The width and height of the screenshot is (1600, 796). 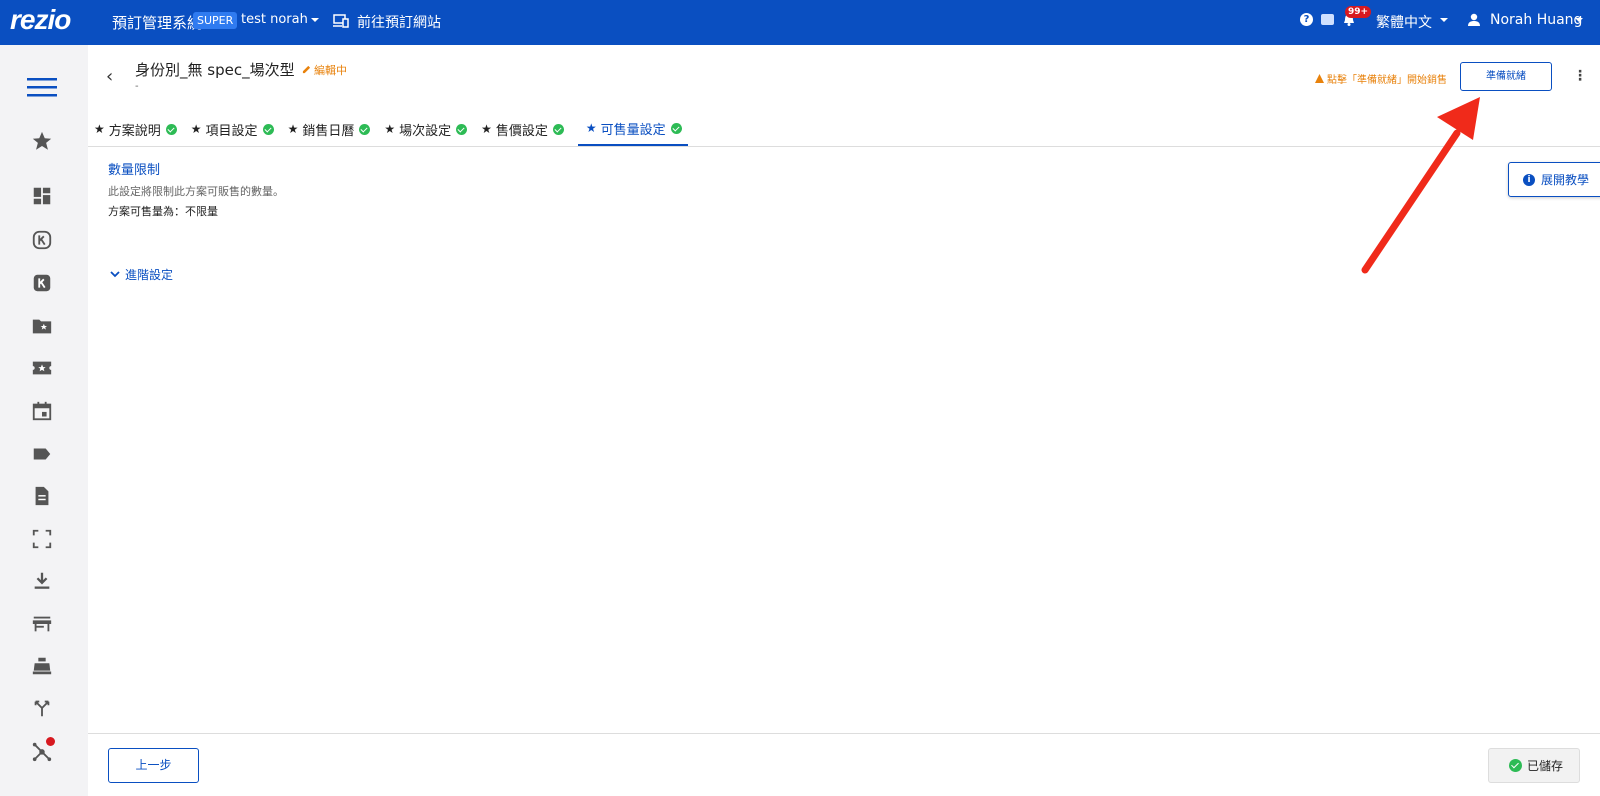 I want to click on star-icon, so click(x=42, y=141).